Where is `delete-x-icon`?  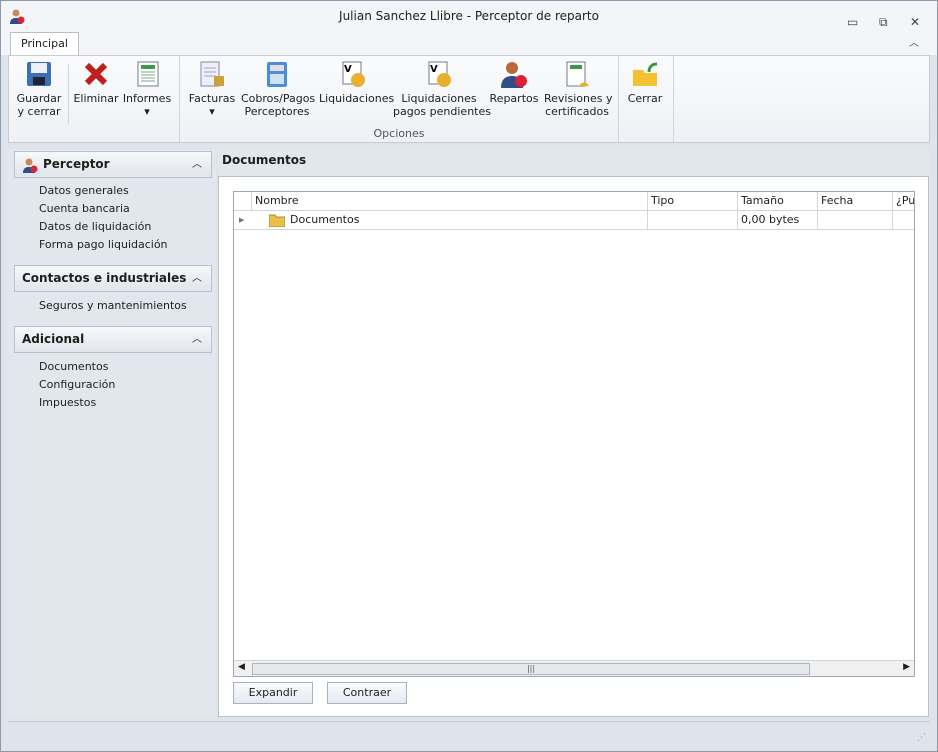 delete-x-icon is located at coordinates (96, 74).